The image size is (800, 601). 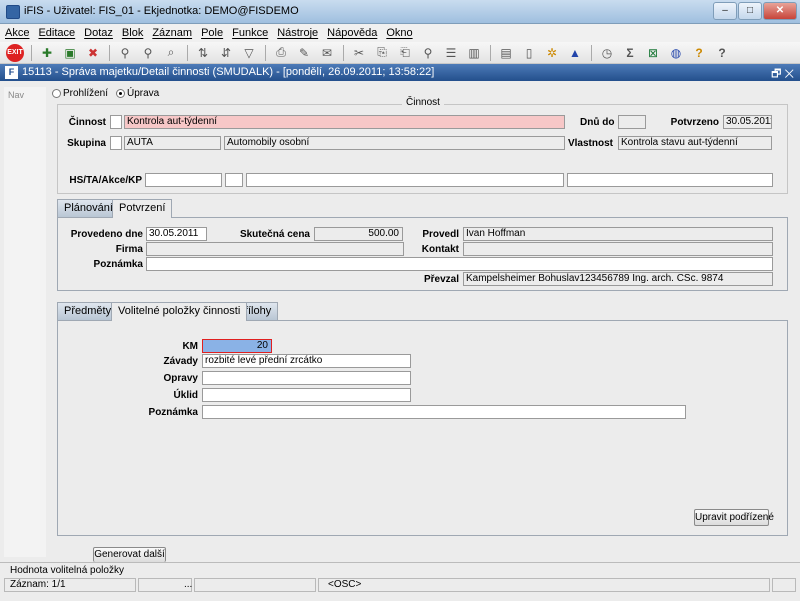 I want to click on dnu-do-field, so click(x=632, y=122).